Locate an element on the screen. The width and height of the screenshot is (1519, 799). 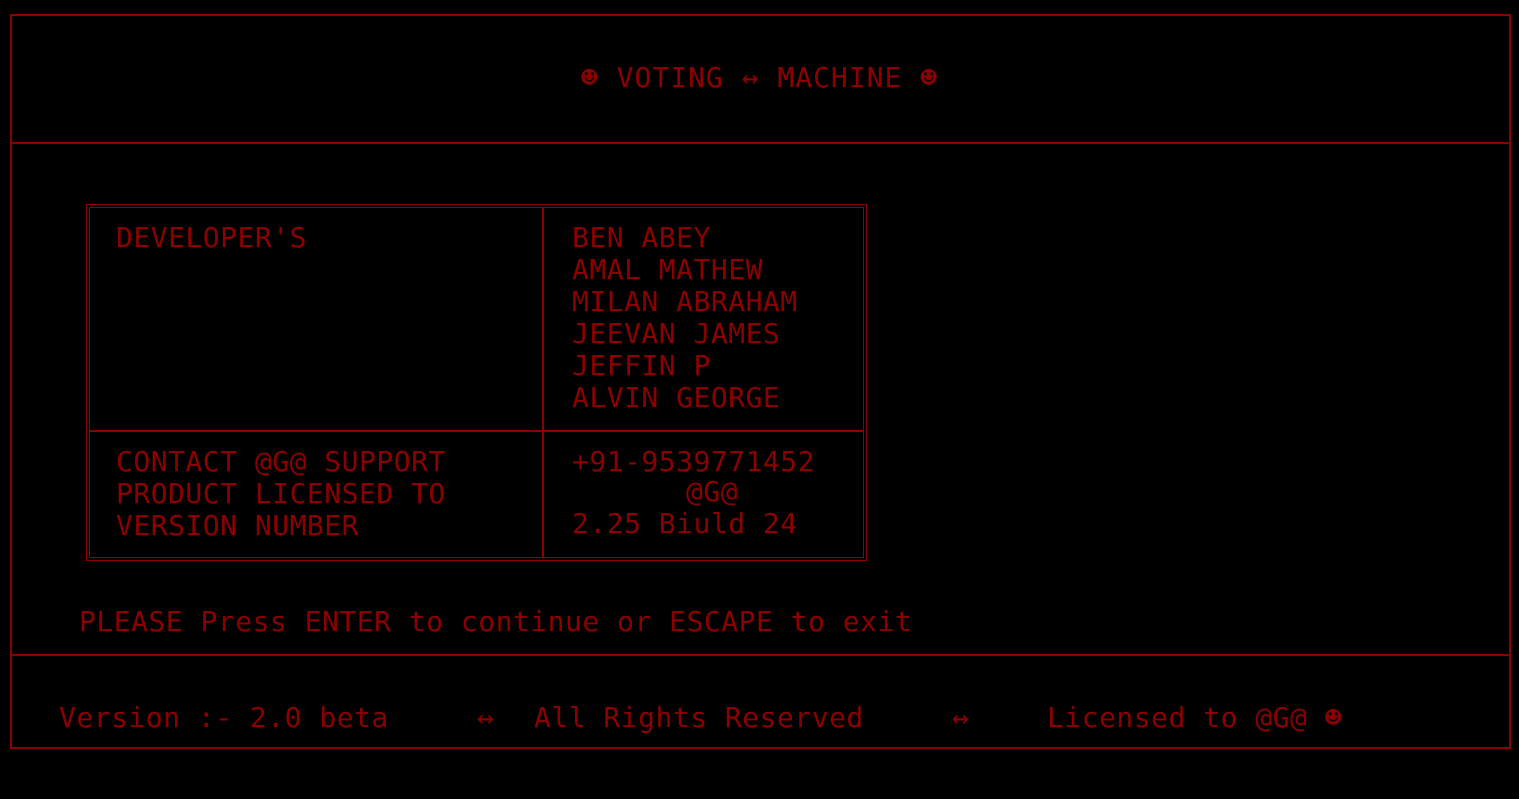
header-divider is located at coordinates (760, 143).